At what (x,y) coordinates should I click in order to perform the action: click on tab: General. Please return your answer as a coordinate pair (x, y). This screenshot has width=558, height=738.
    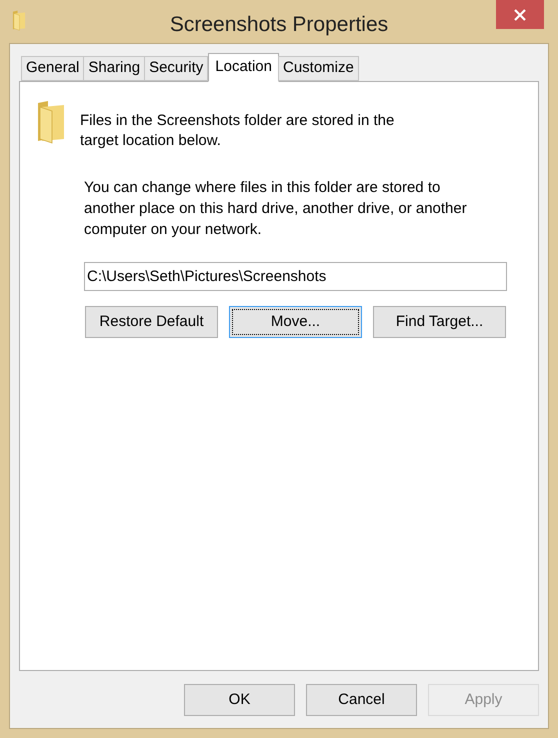
    Looking at the image, I should click on (52, 68).